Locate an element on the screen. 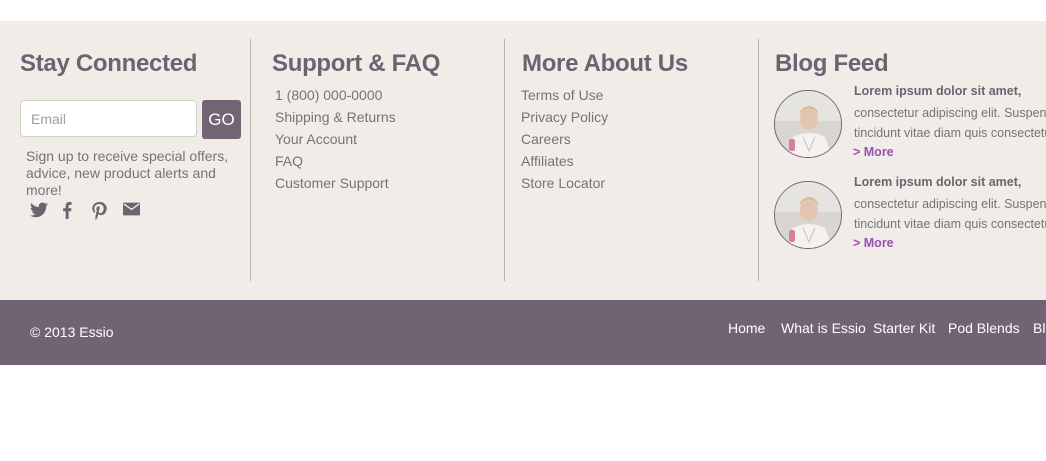 Image resolution: width=1046 pixels, height=461 pixels. bottom-nav-blog: Blog is located at coordinates (1039, 328).